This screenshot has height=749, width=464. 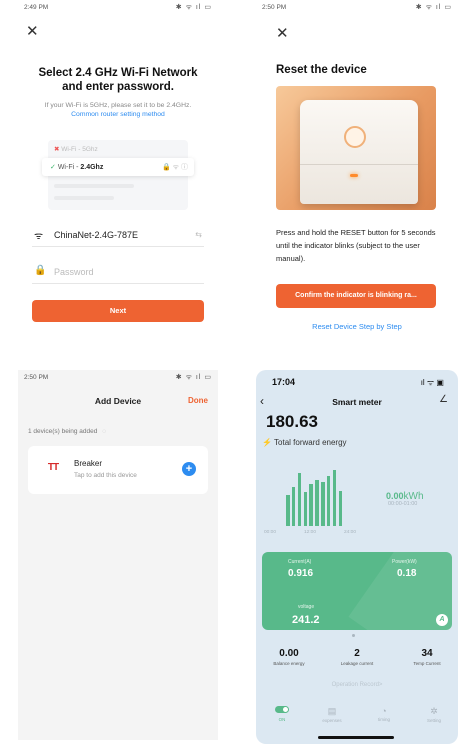 I want to click on axis-label: 12:00, so click(x=310, y=532).